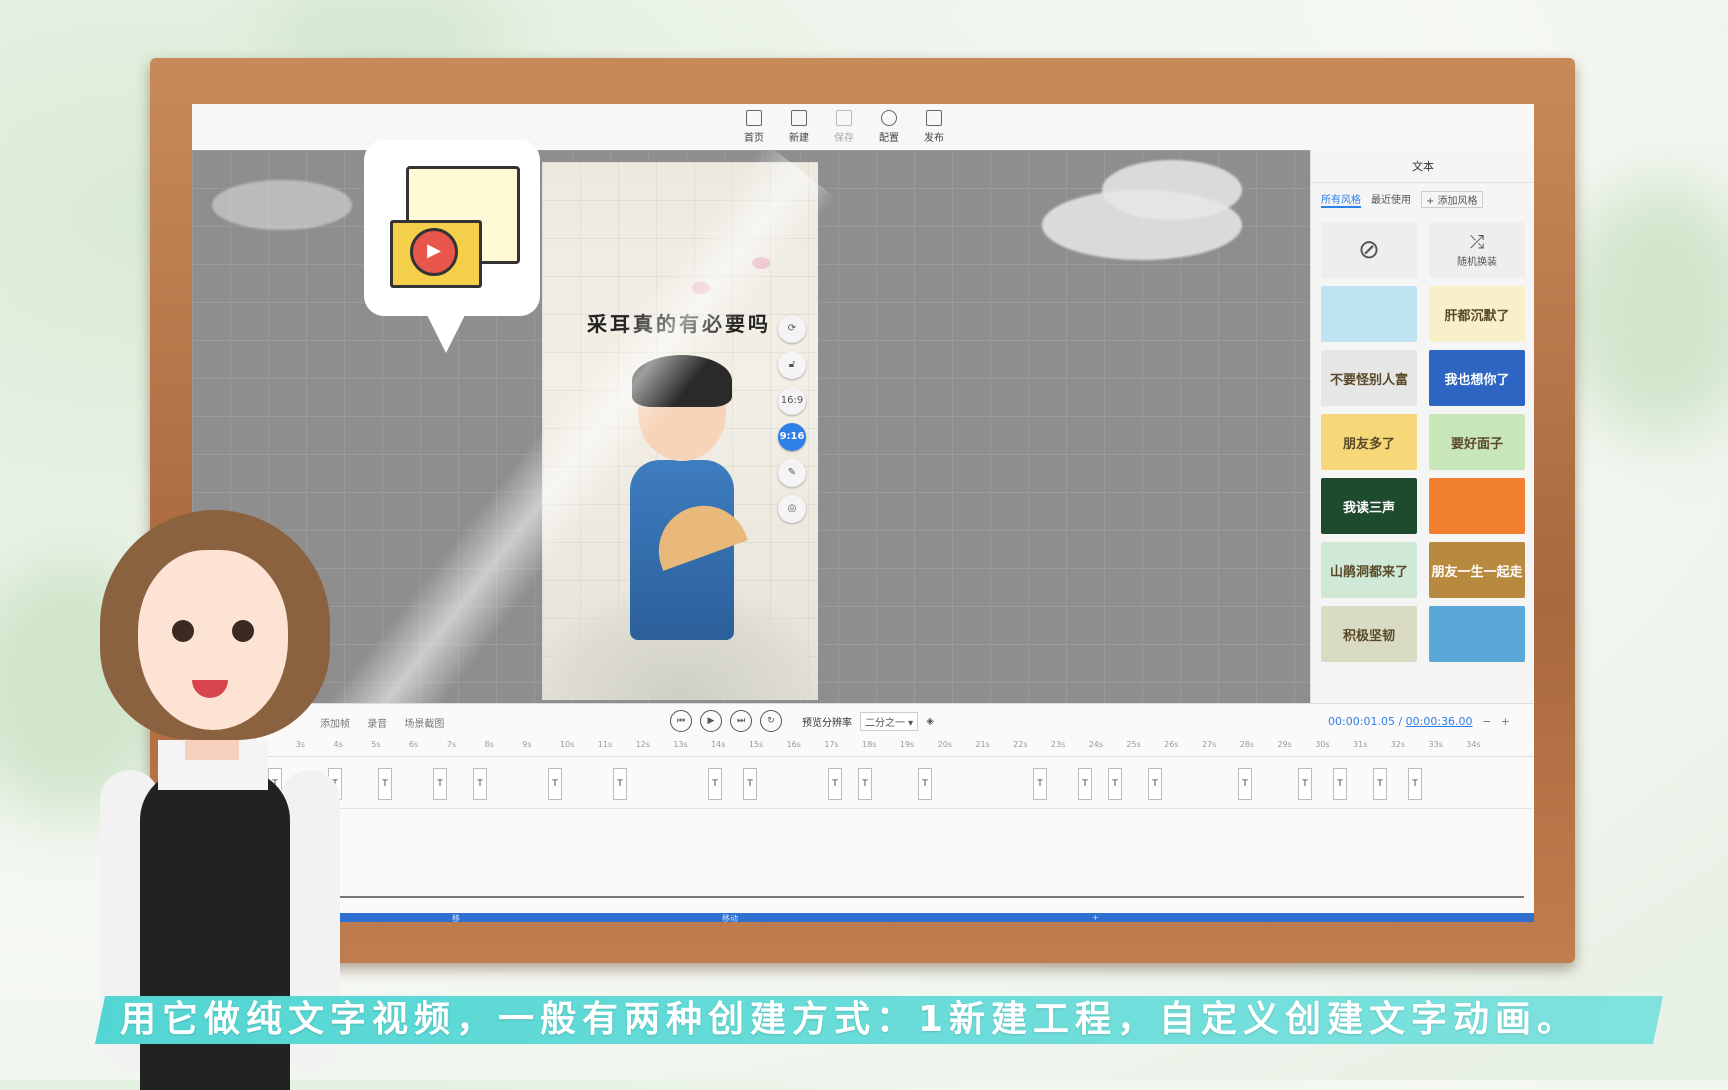  What do you see at coordinates (1398, 744) in the screenshot?
I see `ruler-tick-label: 32s` at bounding box center [1398, 744].